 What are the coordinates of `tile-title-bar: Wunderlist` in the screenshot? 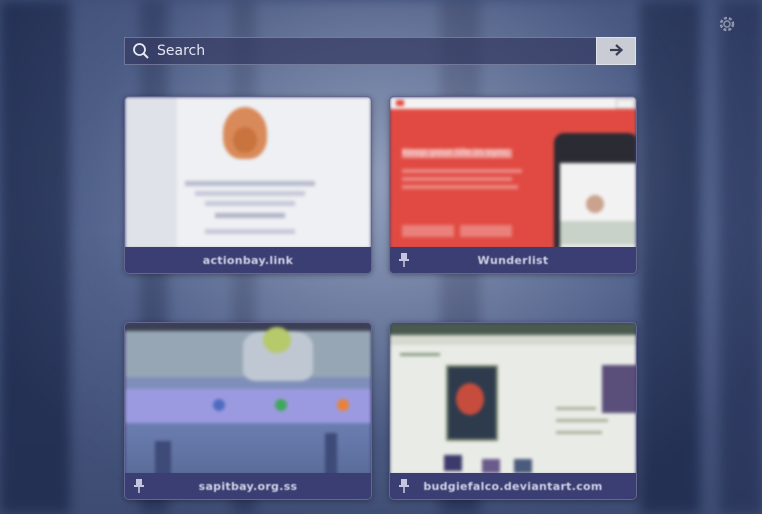 It's located at (513, 260).